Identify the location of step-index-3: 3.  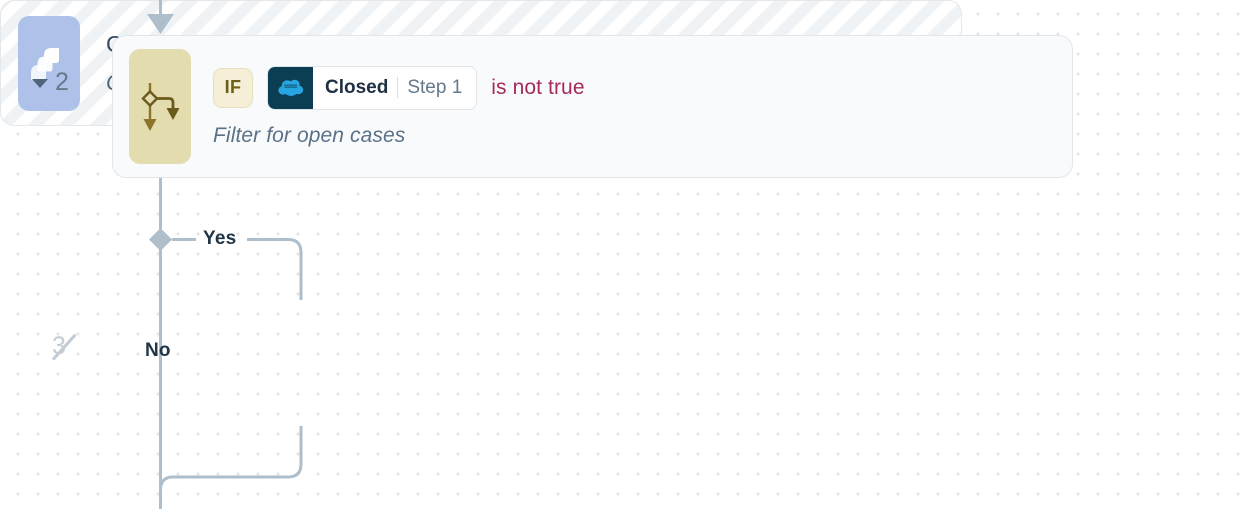
(64, 346).